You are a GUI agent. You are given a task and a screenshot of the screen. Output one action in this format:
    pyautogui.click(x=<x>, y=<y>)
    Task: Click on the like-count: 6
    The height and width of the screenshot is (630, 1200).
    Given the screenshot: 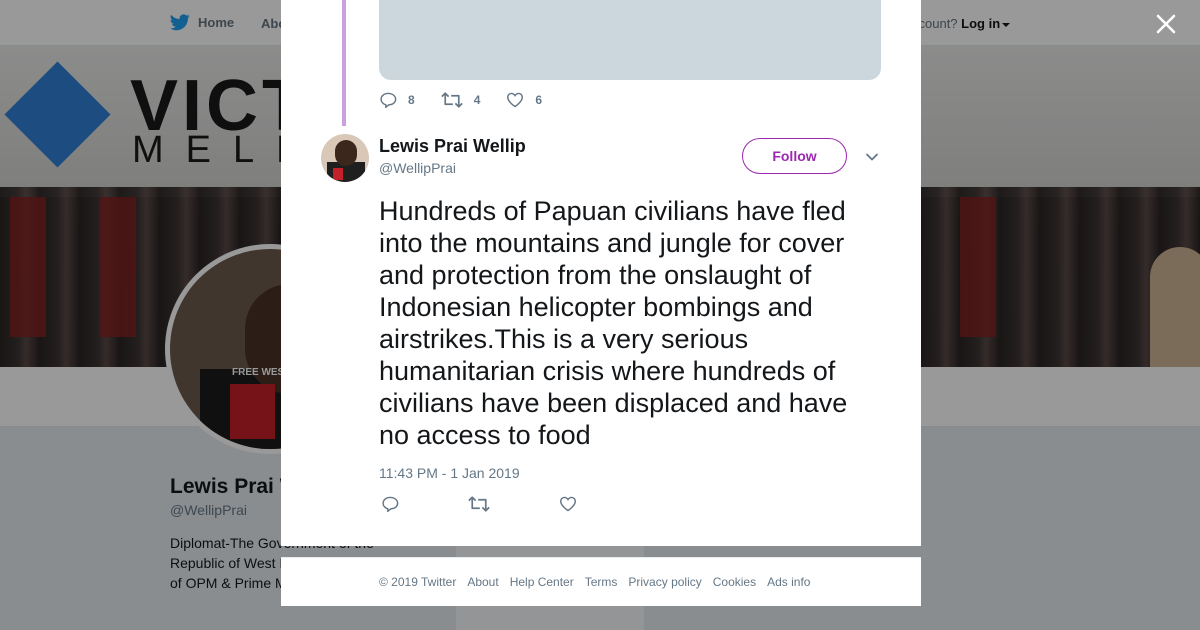 What is the action you would take?
    pyautogui.click(x=539, y=100)
    